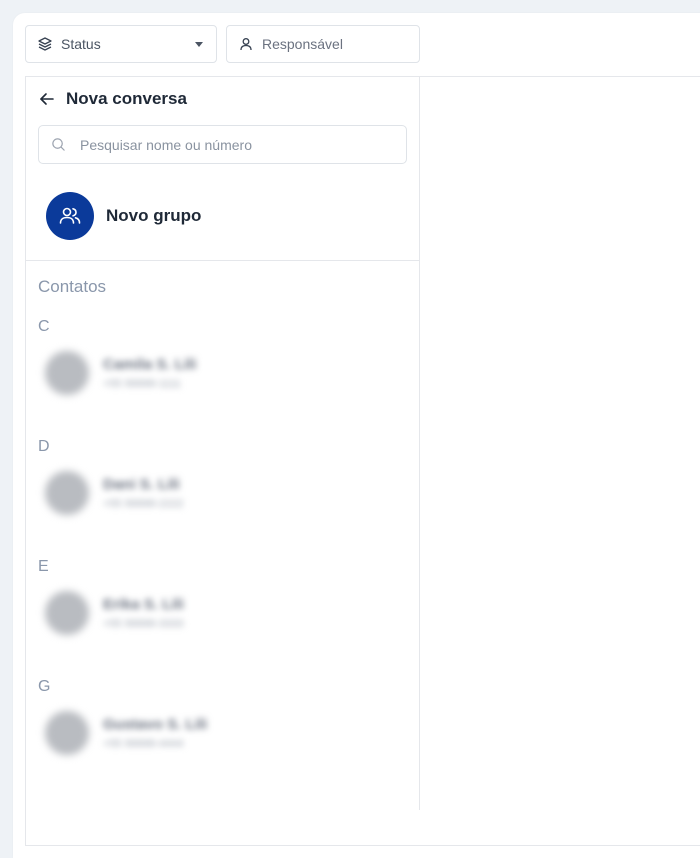  Describe the element at coordinates (121, 44) in the screenshot. I see `status-filter-select: Status` at that location.